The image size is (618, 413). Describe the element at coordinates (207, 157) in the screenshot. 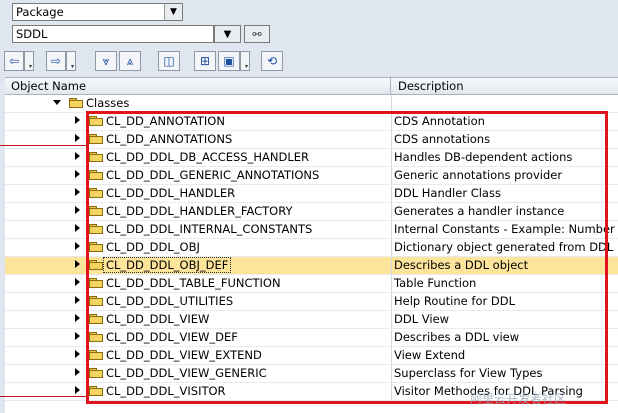

I see `class-name: CL_DD_DDL_DB_ACCESS_HANDLER` at that location.